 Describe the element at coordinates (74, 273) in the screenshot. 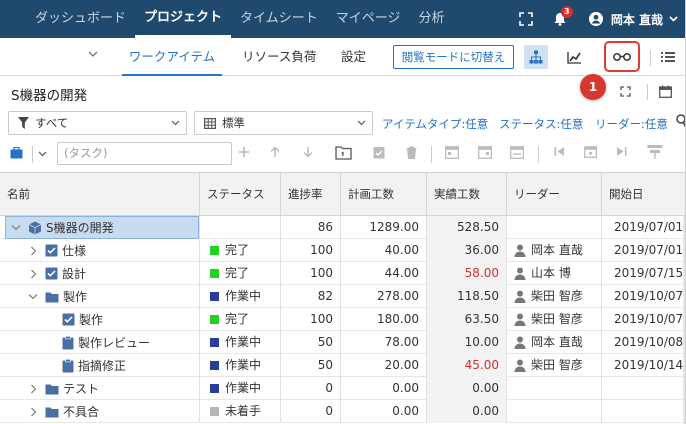

I see `item-name: 設計` at that location.